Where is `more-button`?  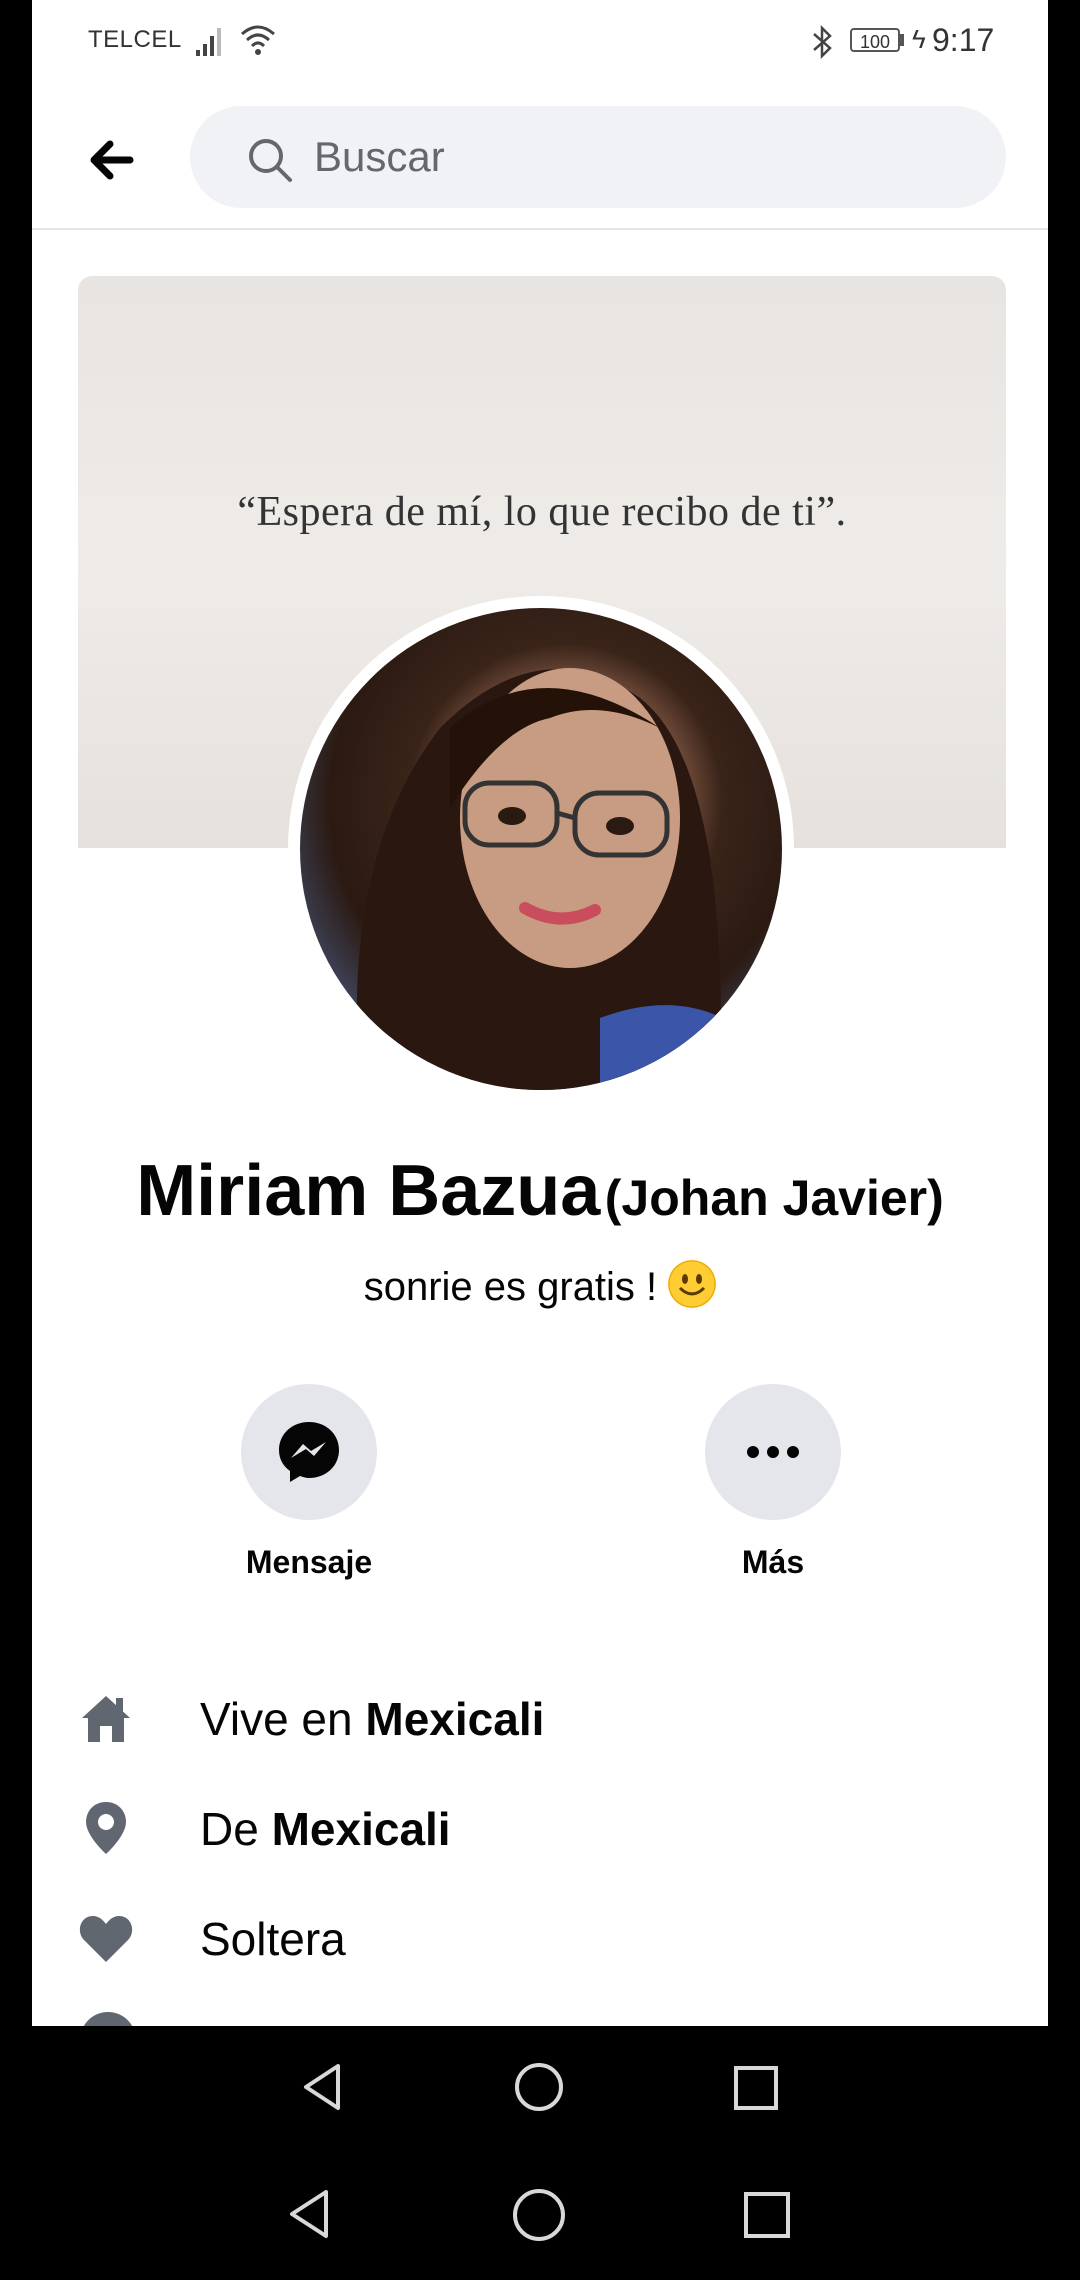
more-button is located at coordinates (773, 1452).